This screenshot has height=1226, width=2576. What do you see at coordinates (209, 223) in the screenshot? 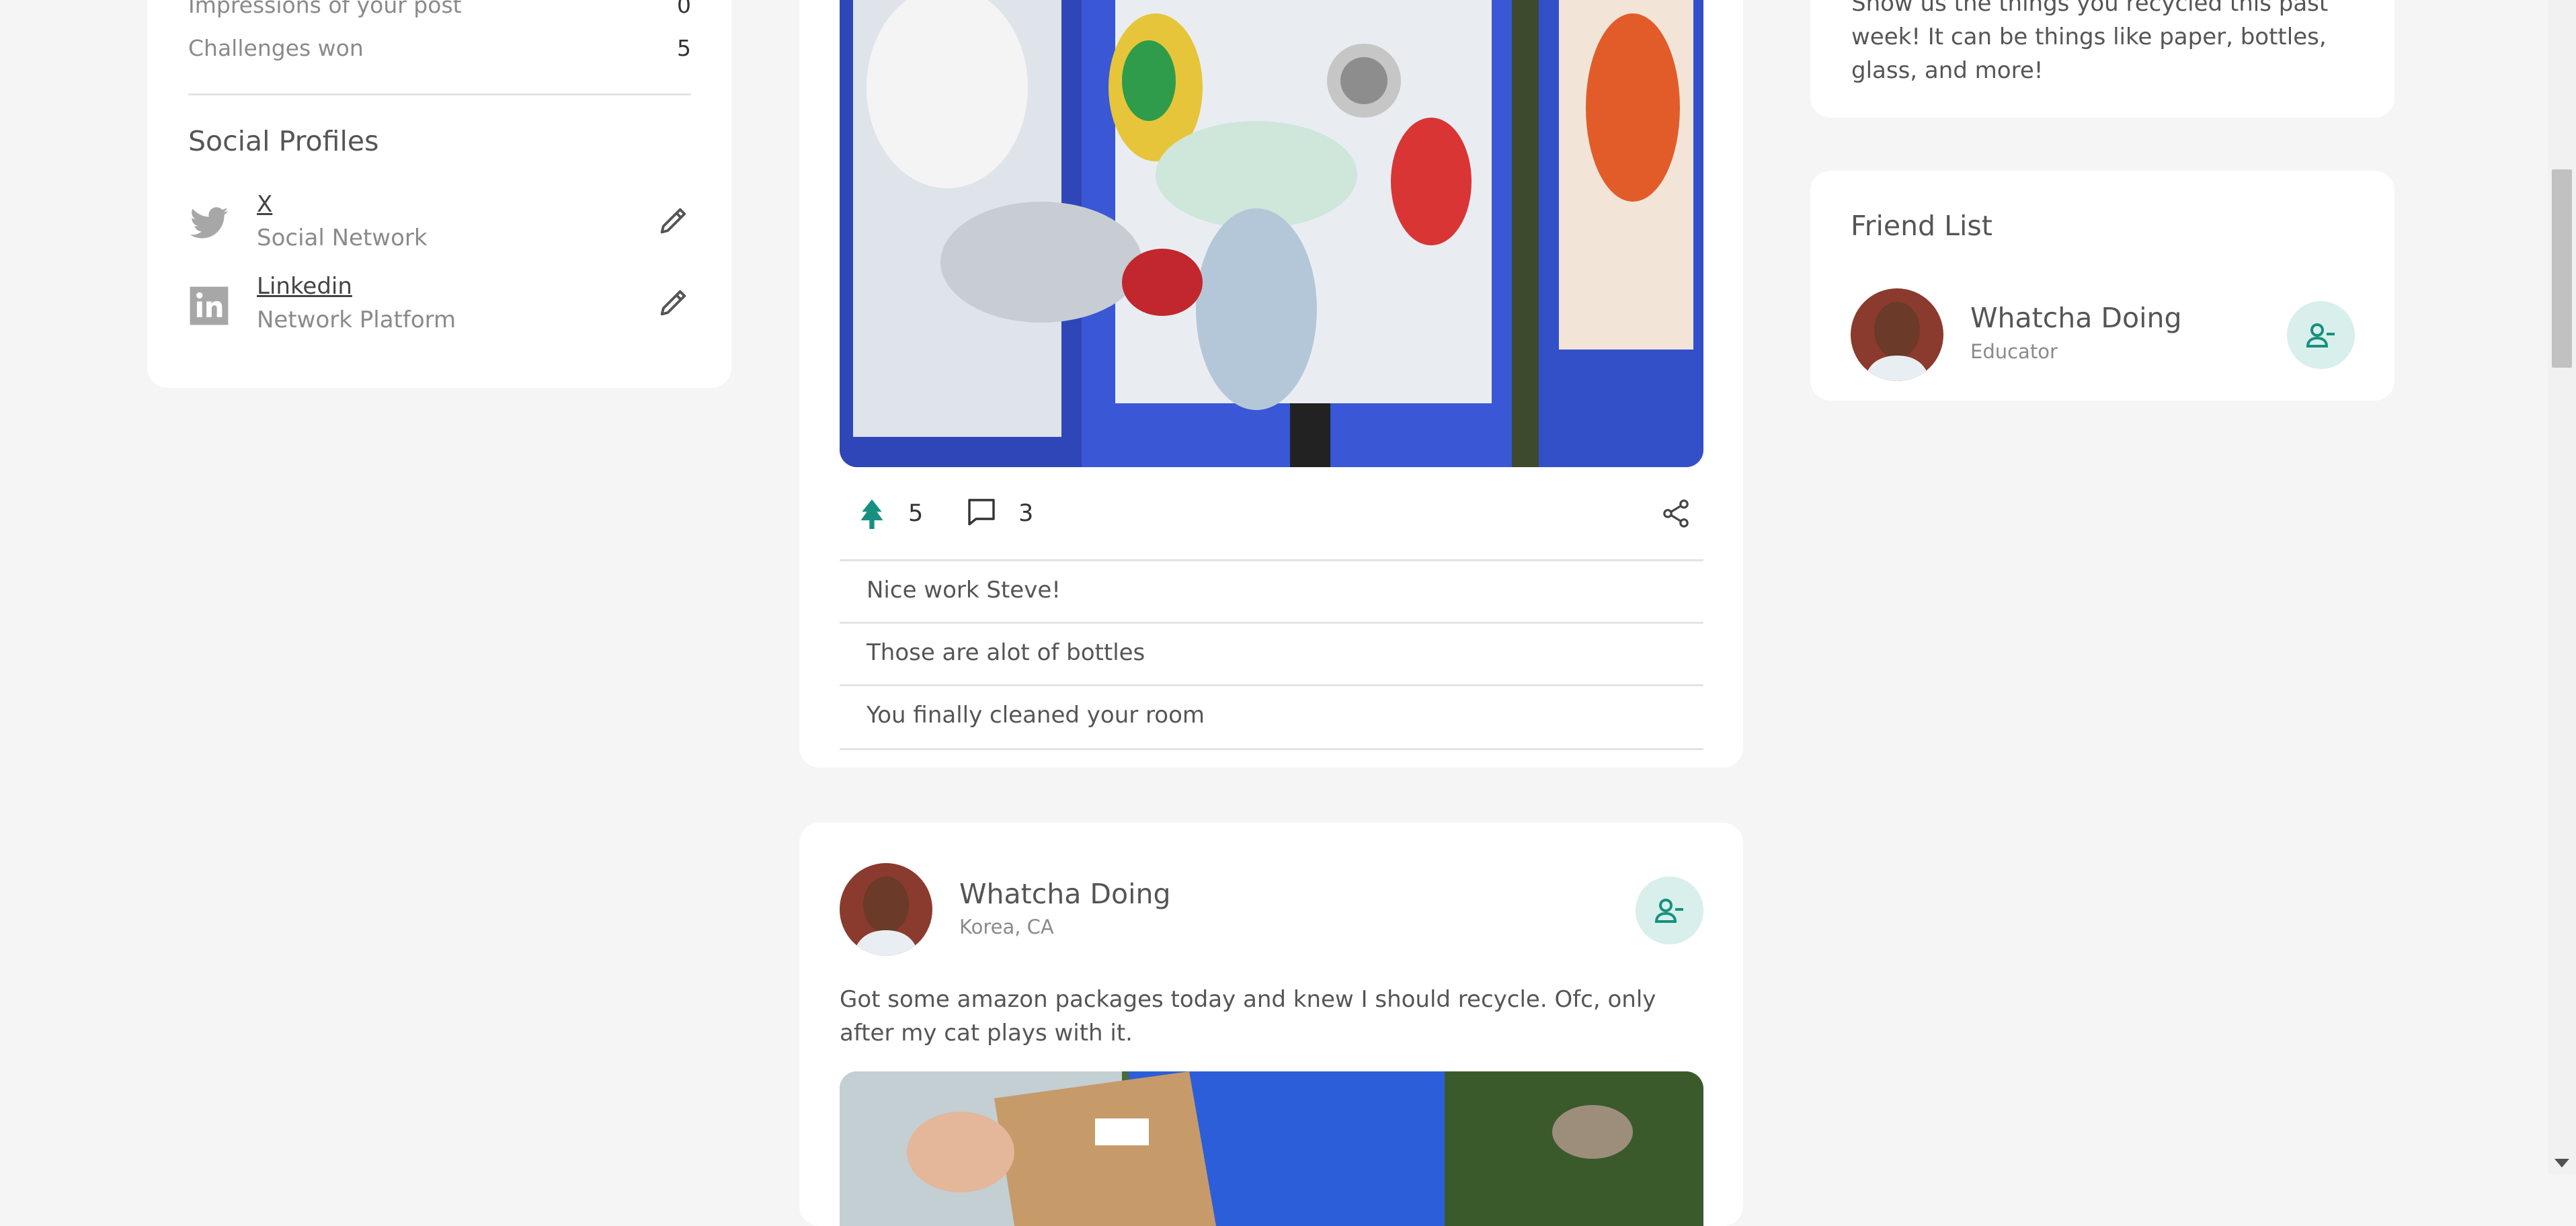
I see `twitter-icon` at bounding box center [209, 223].